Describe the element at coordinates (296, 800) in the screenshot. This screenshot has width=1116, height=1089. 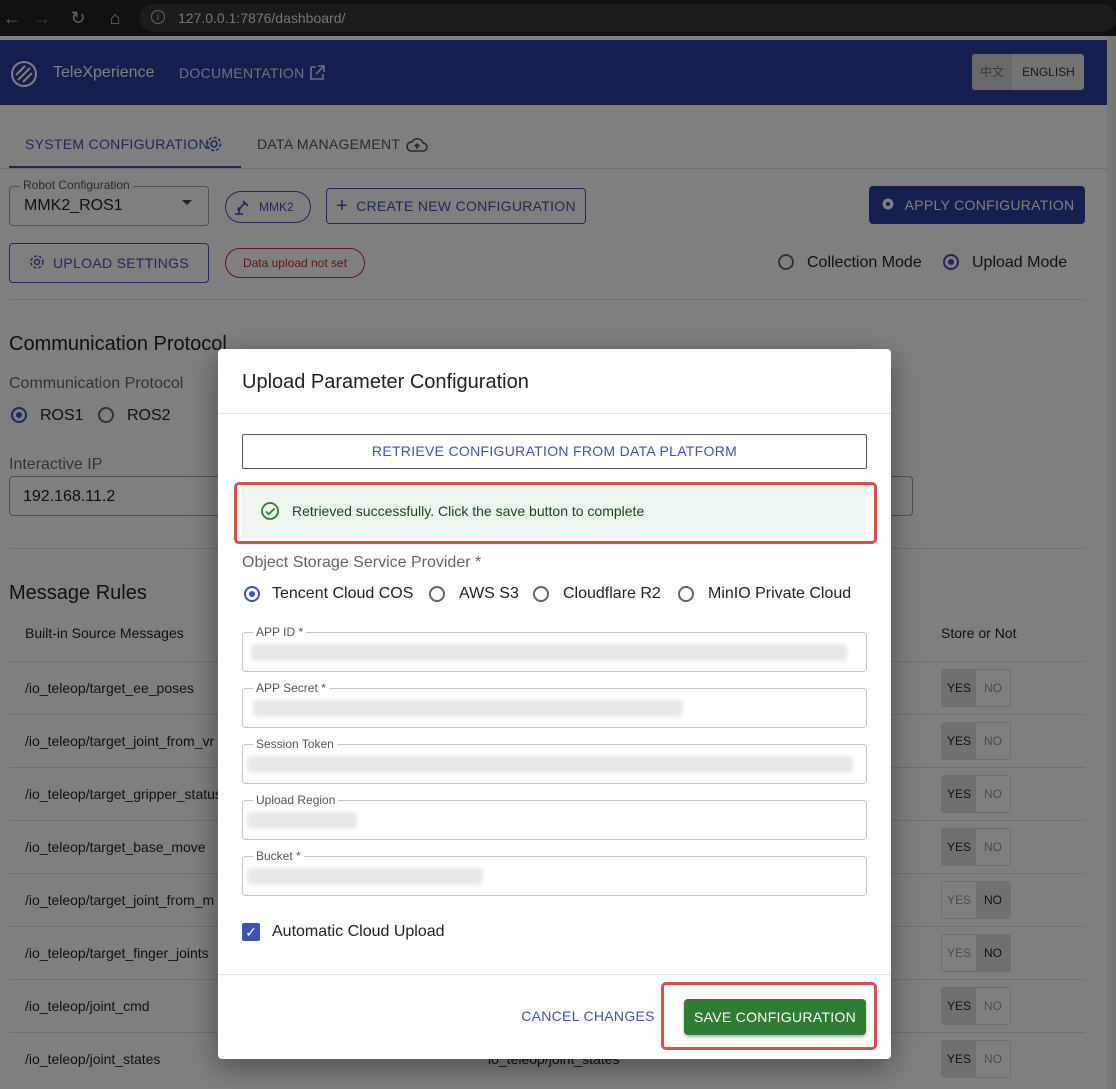
I see `upload-region-label: Upload Region` at that location.